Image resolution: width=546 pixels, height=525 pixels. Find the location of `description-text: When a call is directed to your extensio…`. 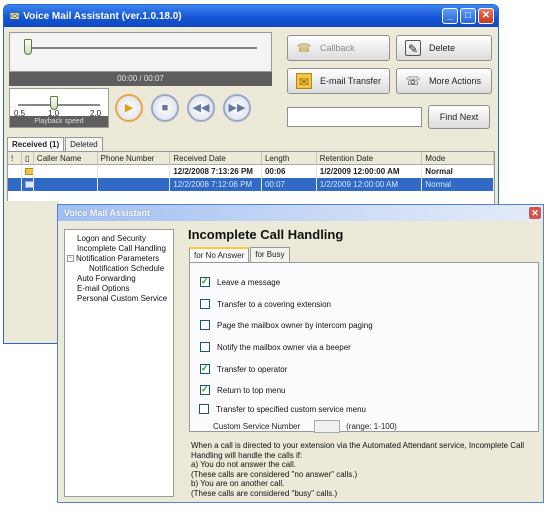

description-text: When a call is directed to your extensio… is located at coordinates (358, 469).